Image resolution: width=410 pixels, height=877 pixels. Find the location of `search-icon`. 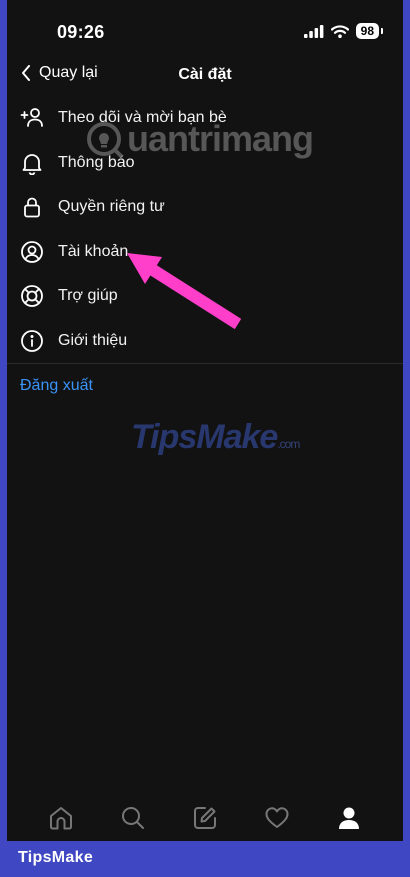

search-icon is located at coordinates (133, 818).